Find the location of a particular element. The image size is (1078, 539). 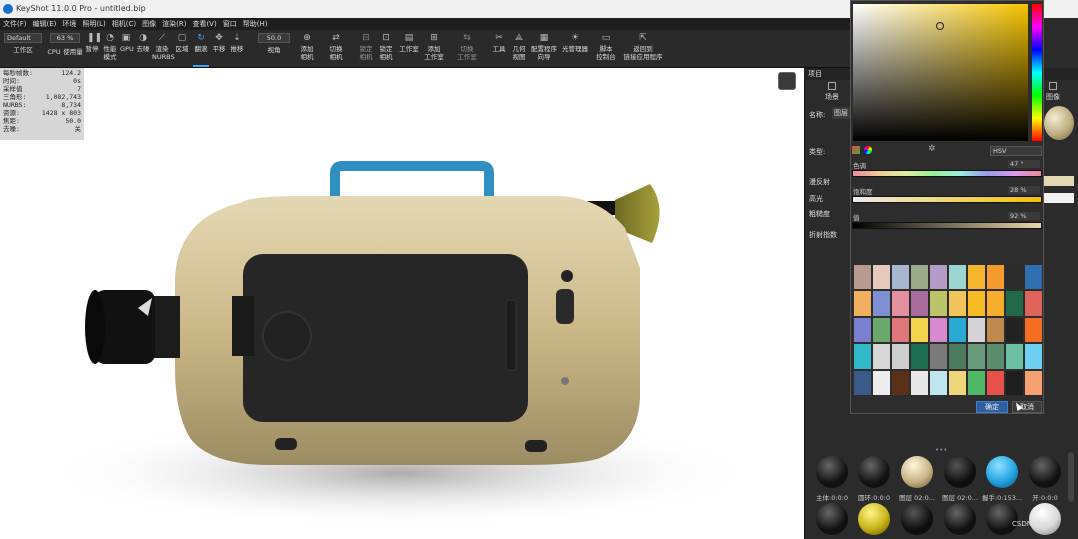

fov-control: 50.0 视角 is located at coordinates (274, 43).